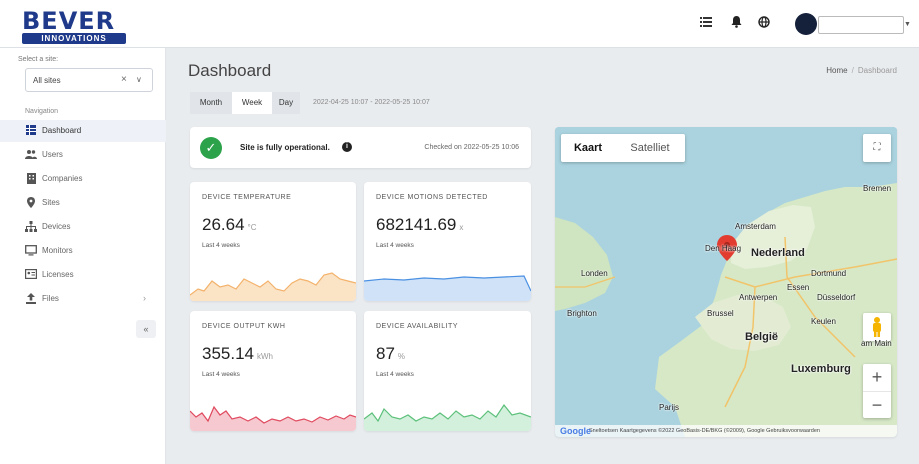  Describe the element at coordinates (146, 329) in the screenshot. I see `collapse-sidebar-button: «` at that location.